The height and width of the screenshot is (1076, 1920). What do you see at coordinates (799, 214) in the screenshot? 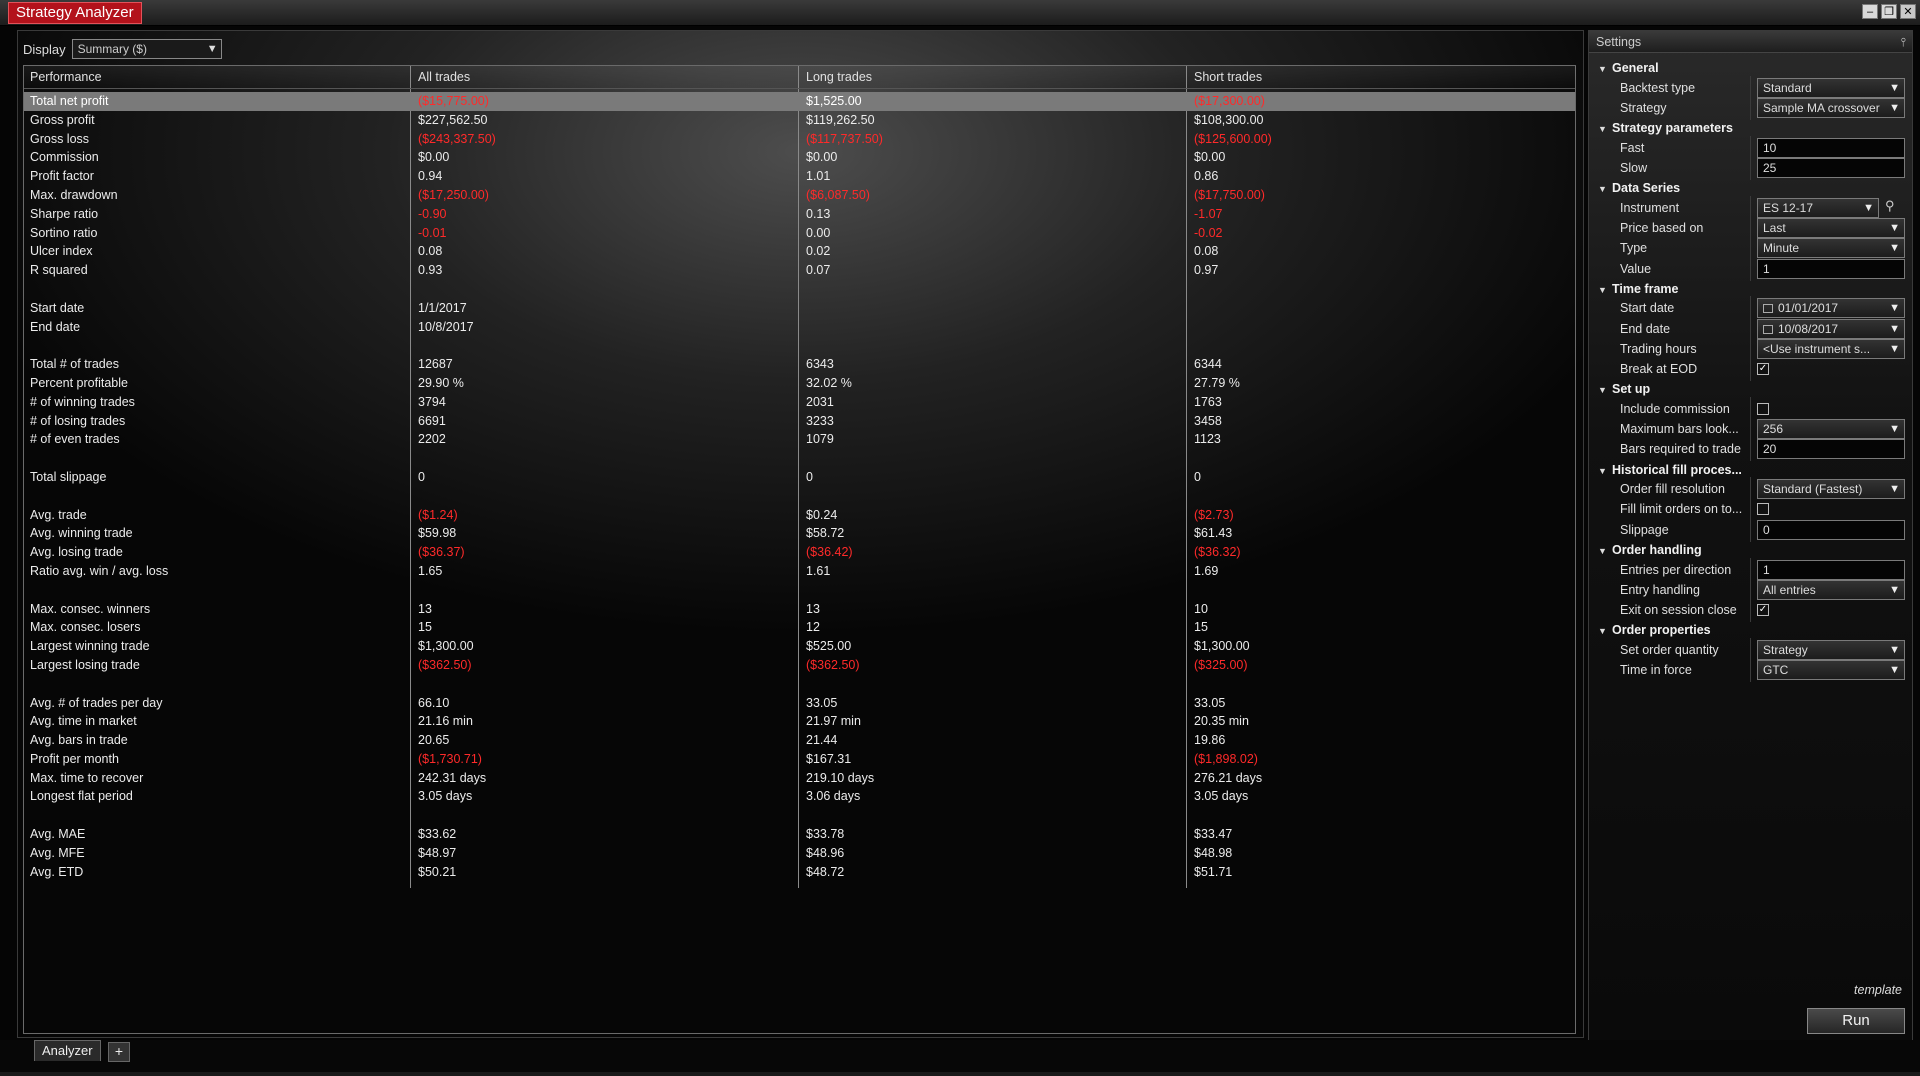
I see `table-row: Sharpe ratio -0.90 0.13 -1.07` at bounding box center [799, 214].